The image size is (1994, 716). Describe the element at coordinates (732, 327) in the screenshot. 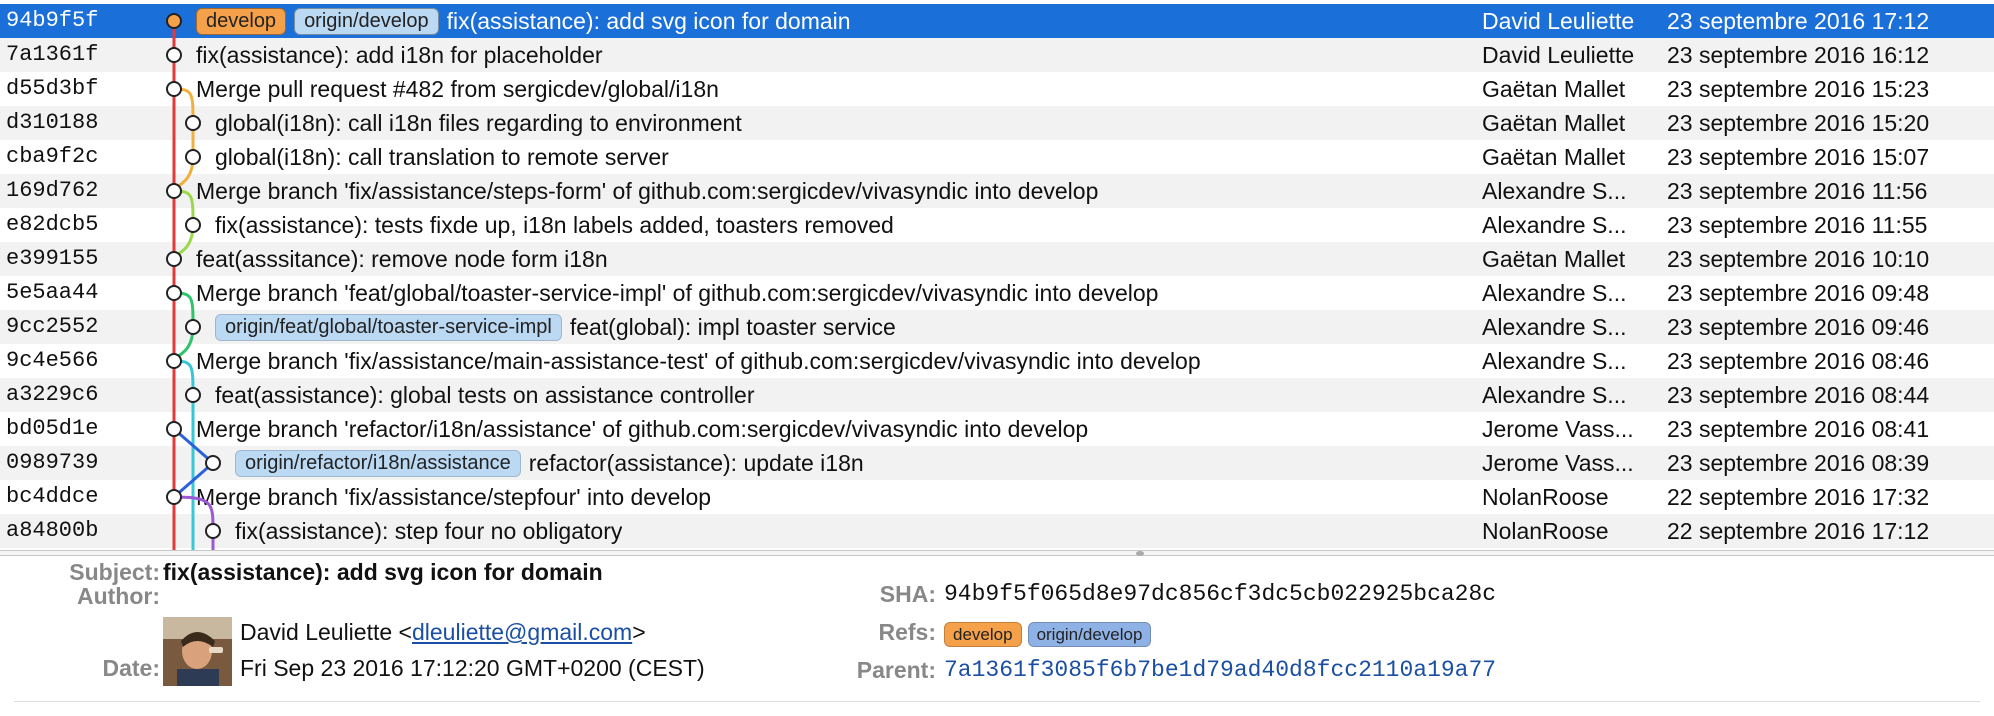

I see `commit-subject: feat(global): impl toaster service` at that location.